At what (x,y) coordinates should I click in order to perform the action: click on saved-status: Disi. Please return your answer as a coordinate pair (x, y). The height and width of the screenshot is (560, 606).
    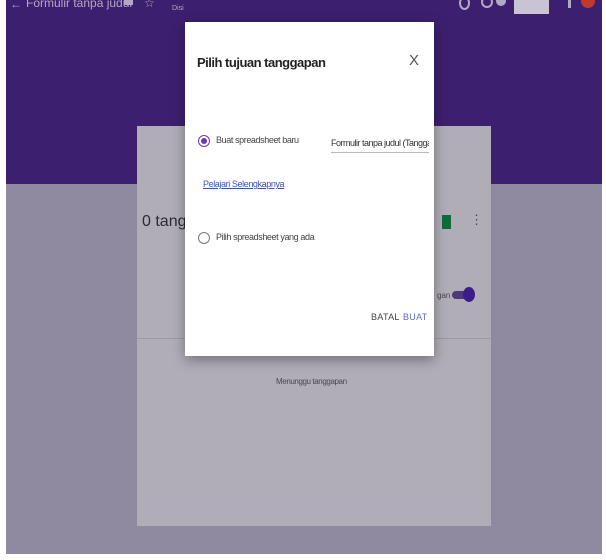
    Looking at the image, I should click on (178, 8).